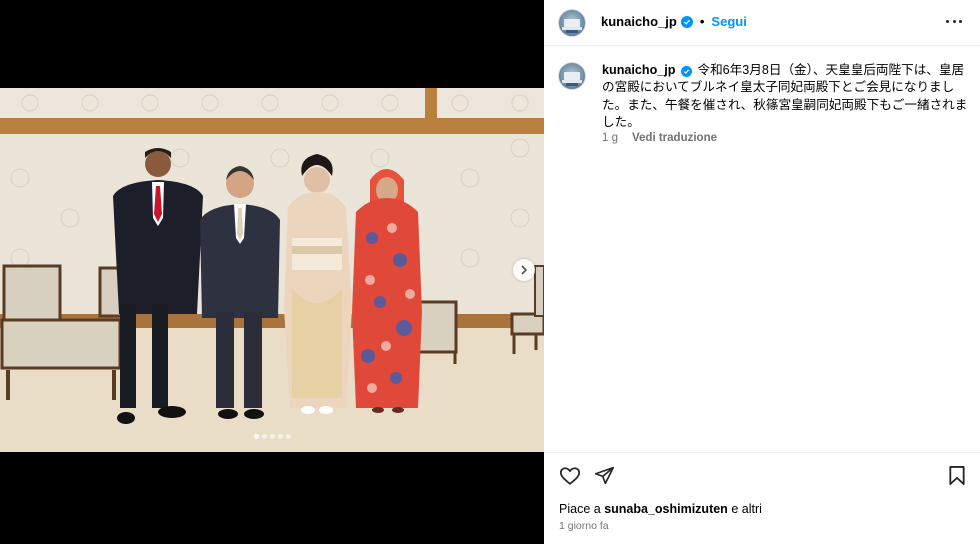 Image resolution: width=980 pixels, height=544 pixels. I want to click on likes-line: Piace a sunaba_oshimizuten e altri, so click(660, 509).